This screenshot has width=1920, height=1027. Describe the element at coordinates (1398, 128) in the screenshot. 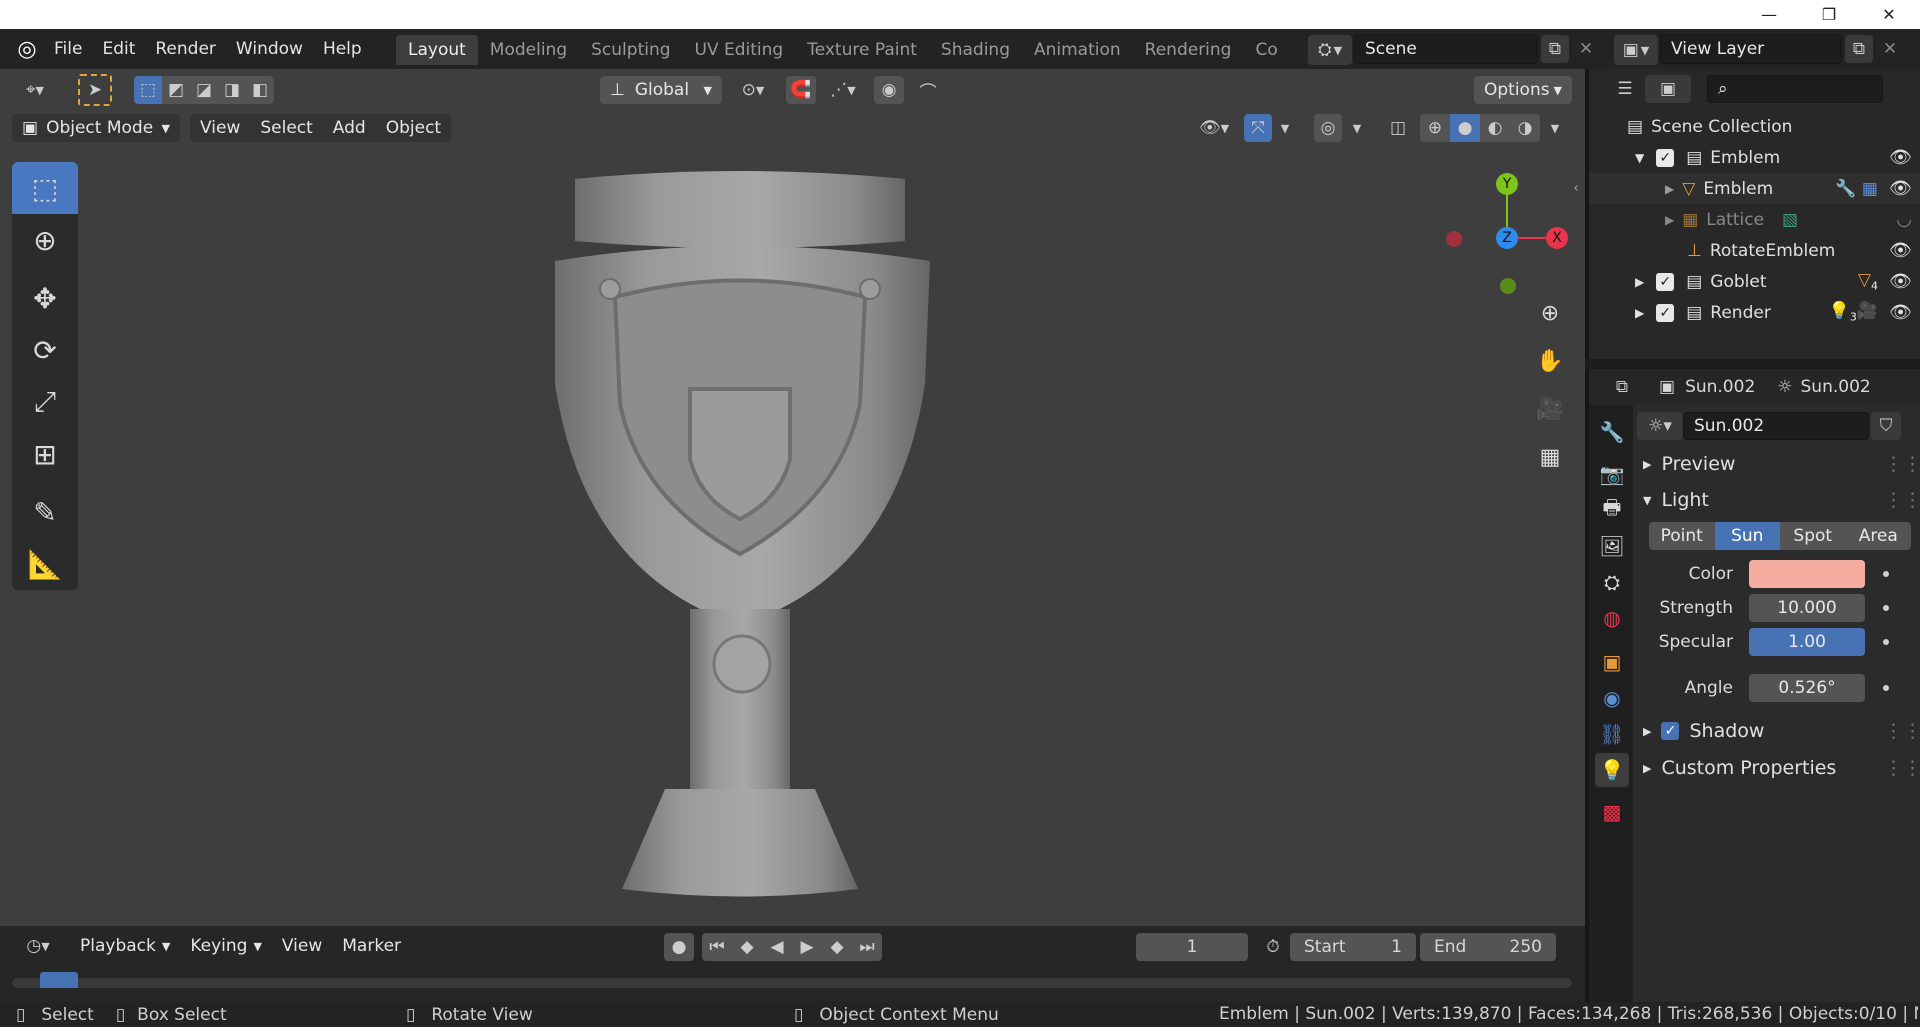

I see `xray-toggle-icon: ◫` at that location.